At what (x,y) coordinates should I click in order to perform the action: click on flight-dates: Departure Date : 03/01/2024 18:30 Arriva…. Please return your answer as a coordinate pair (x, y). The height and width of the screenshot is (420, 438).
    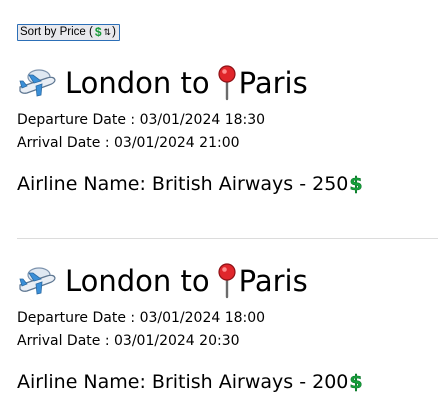
    Looking at the image, I should click on (227, 132).